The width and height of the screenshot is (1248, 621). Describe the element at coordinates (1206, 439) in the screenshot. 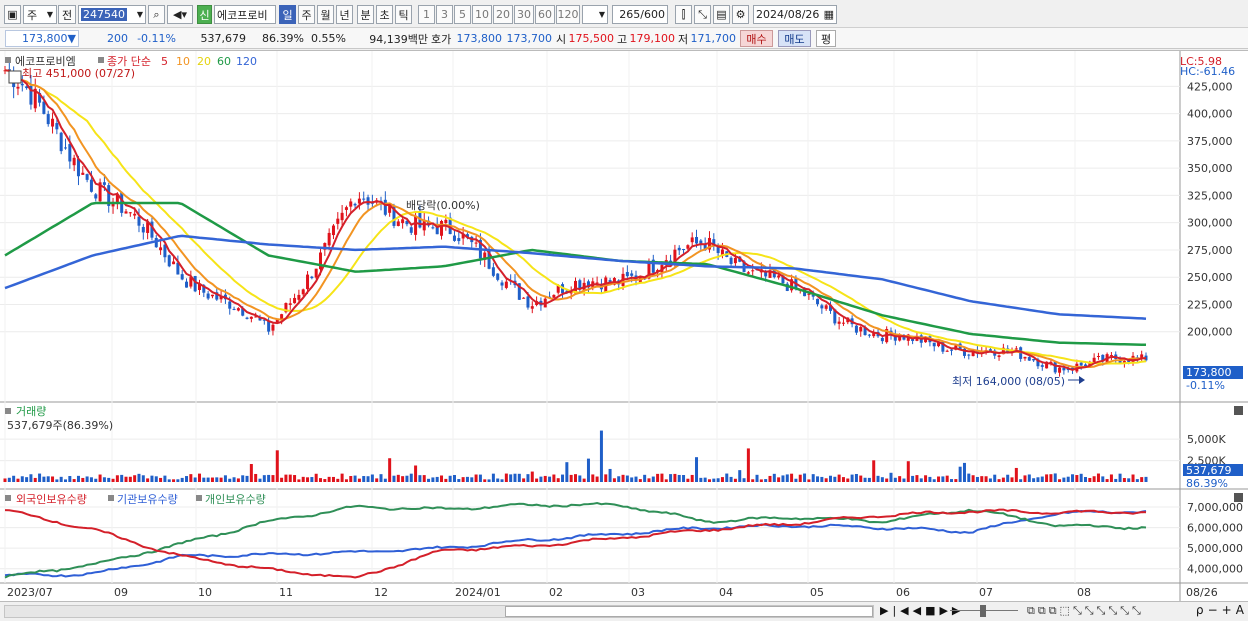

I see `volume-y-tick: 5,000K` at that location.